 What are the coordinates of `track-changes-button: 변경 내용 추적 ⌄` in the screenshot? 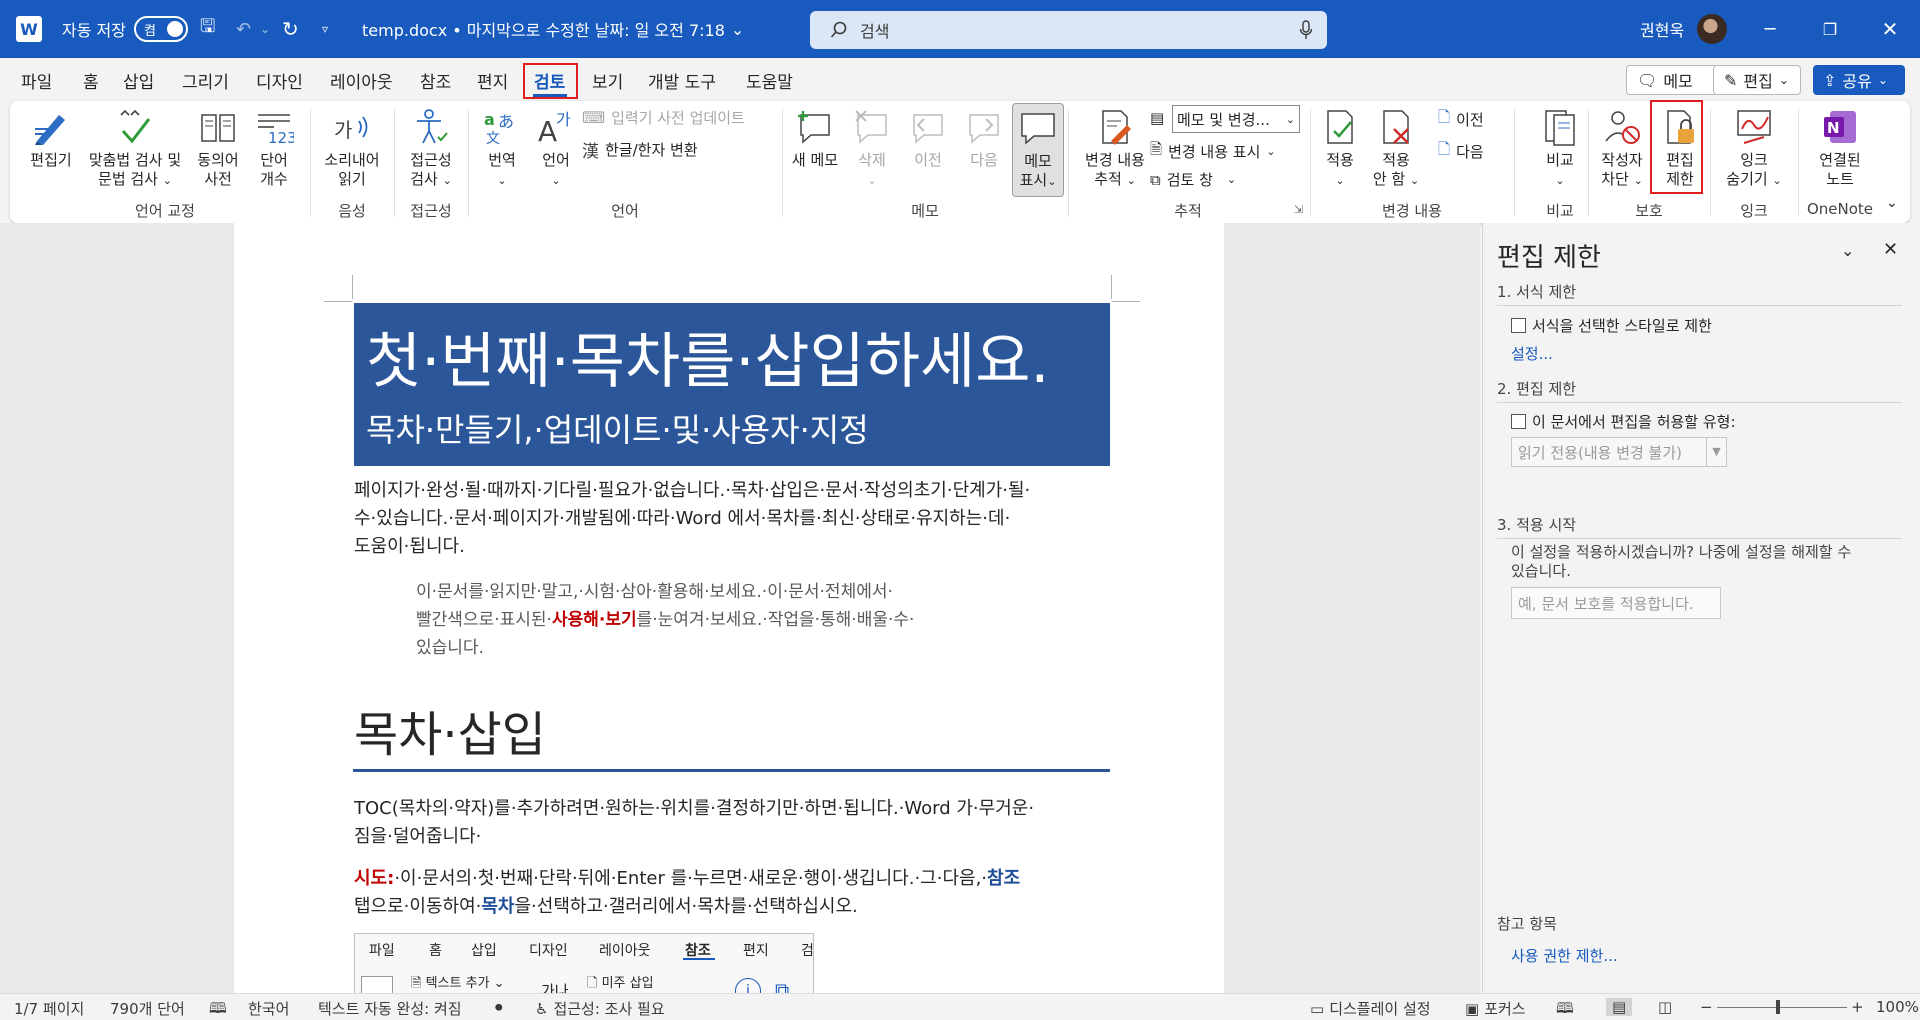 It's located at (1115, 148).